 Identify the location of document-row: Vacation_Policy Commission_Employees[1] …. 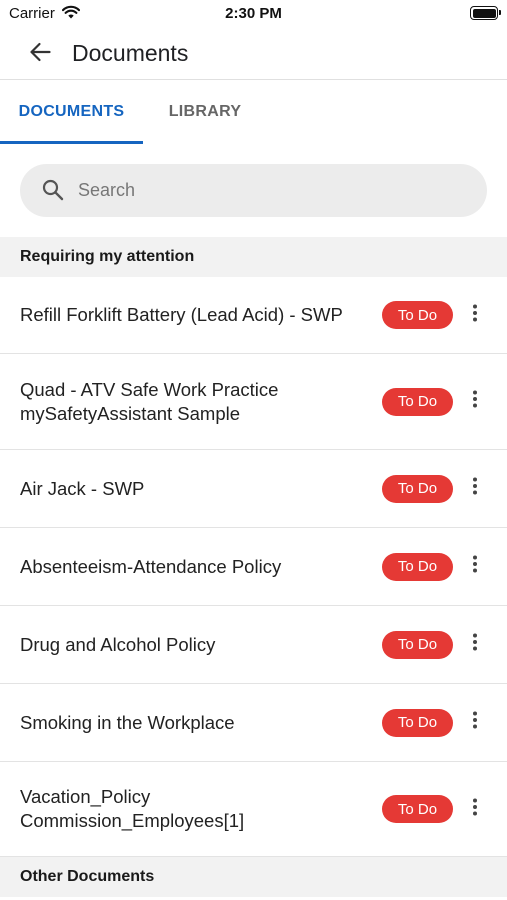
(253, 809).